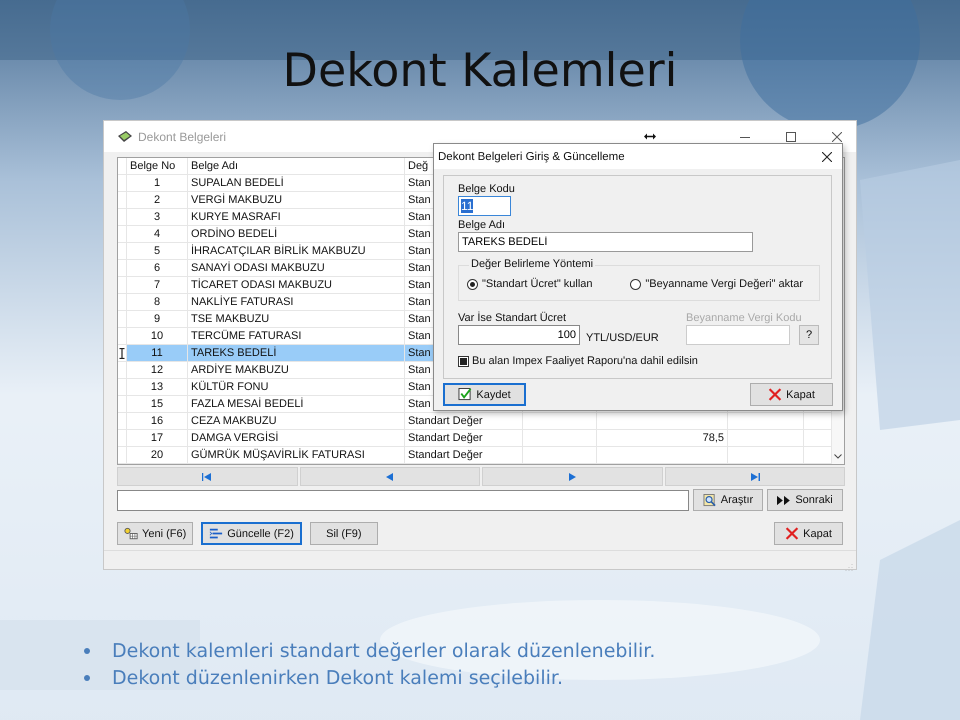  Describe the element at coordinates (296, 370) in the screenshot. I see `table-cell: ARDİYE MAKBUZU` at that location.